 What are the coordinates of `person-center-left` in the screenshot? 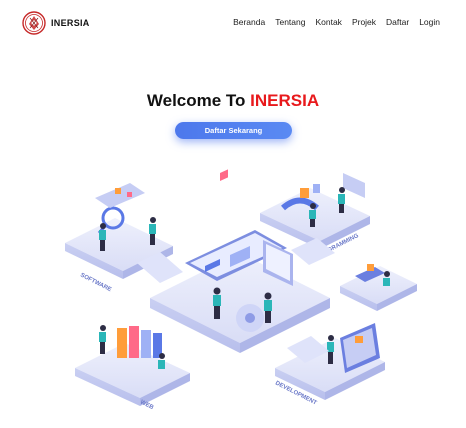 It's located at (217, 303).